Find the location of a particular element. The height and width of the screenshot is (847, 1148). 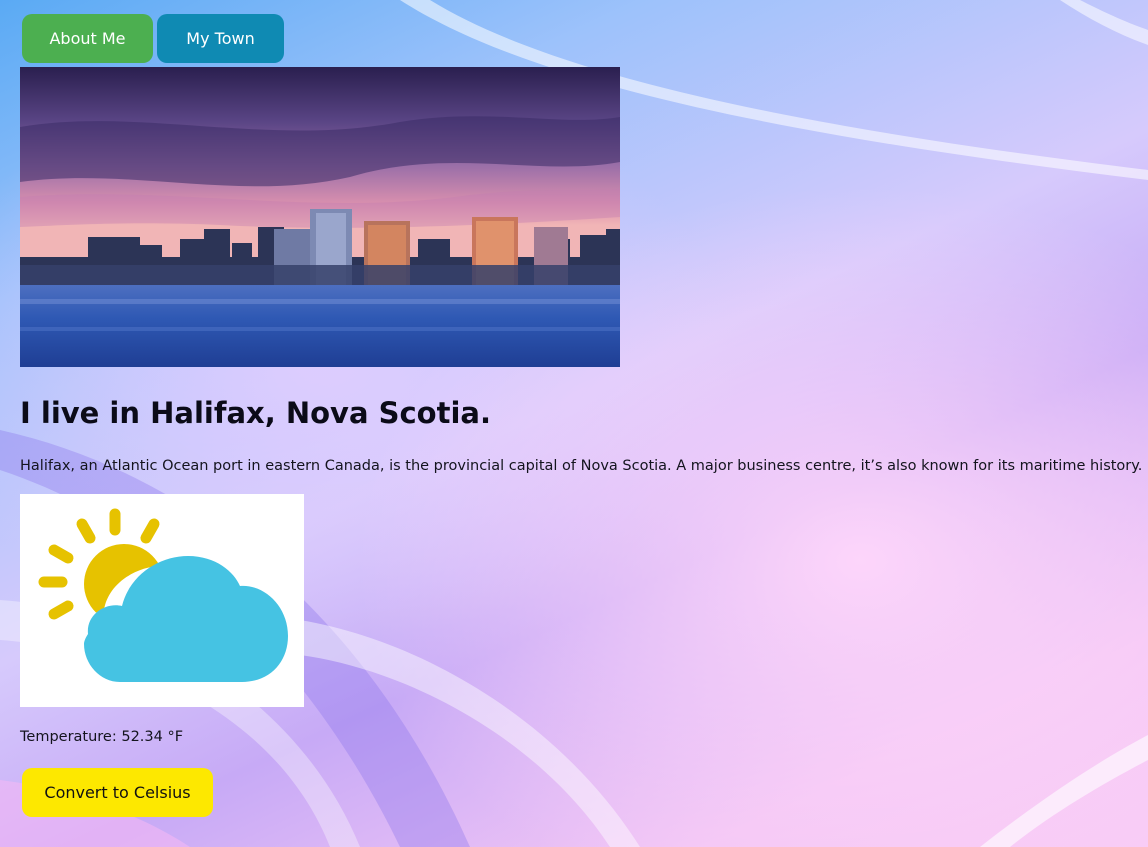

convert-to-celsius-button: Convert to Celsius is located at coordinates (117, 792).